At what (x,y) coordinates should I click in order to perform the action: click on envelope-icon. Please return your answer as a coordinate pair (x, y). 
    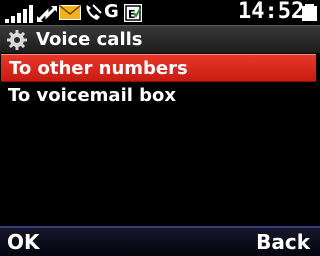
    Looking at the image, I should click on (70, 12).